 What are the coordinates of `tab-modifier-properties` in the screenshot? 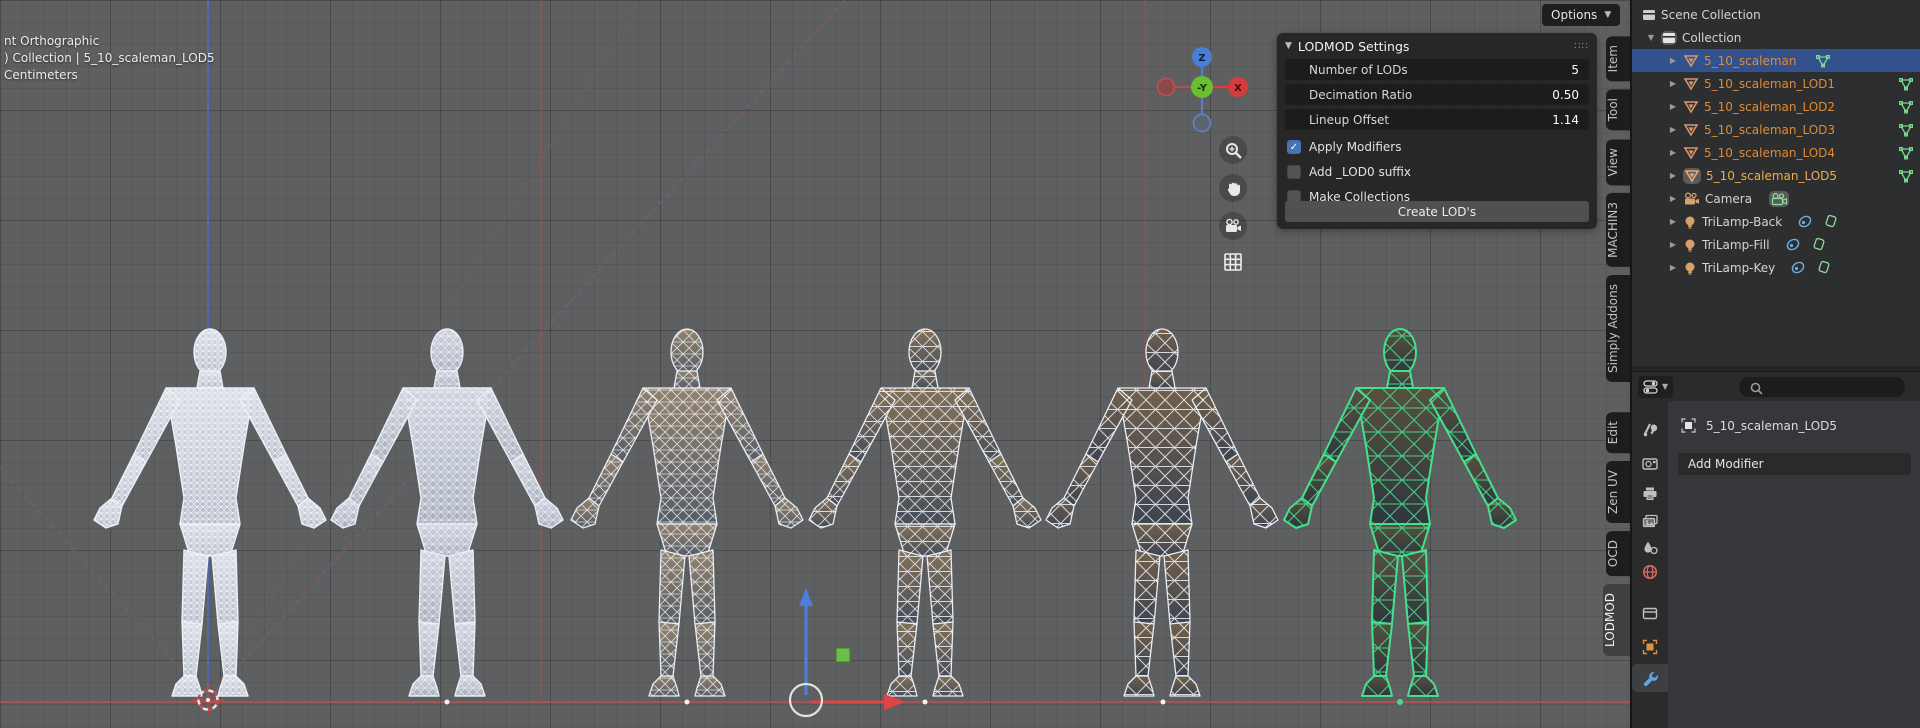 It's located at (1650, 678).